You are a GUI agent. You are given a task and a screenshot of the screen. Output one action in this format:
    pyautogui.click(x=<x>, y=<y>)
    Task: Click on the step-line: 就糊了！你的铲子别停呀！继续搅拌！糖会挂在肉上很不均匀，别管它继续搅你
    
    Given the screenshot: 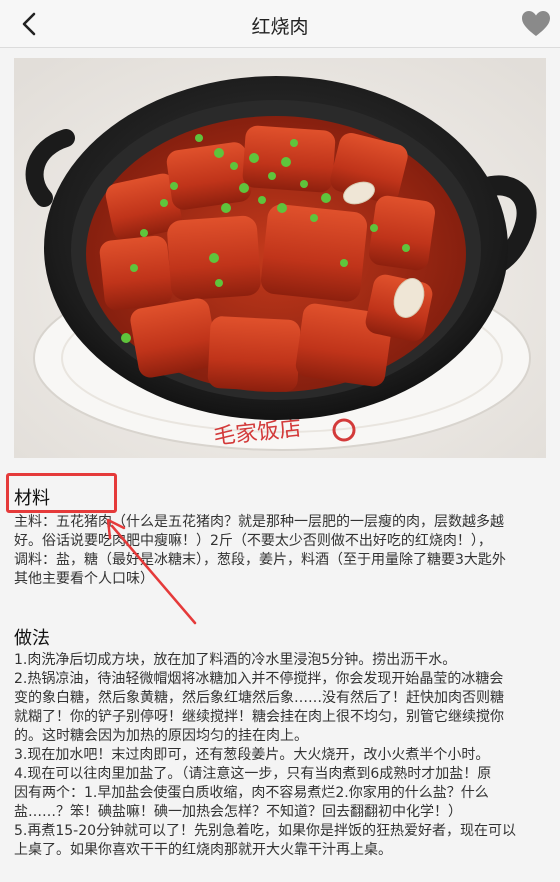 What is the action you would take?
    pyautogui.click(x=259, y=717)
    